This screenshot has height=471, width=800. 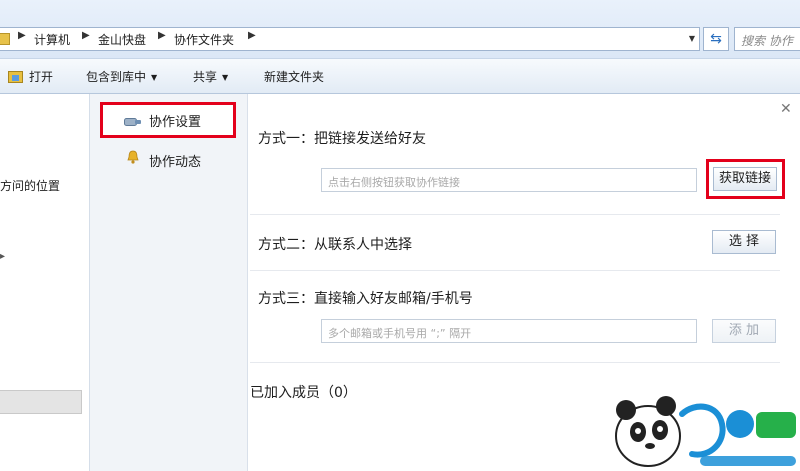 What do you see at coordinates (132, 122) in the screenshot?
I see `gear-icon` at bounding box center [132, 122].